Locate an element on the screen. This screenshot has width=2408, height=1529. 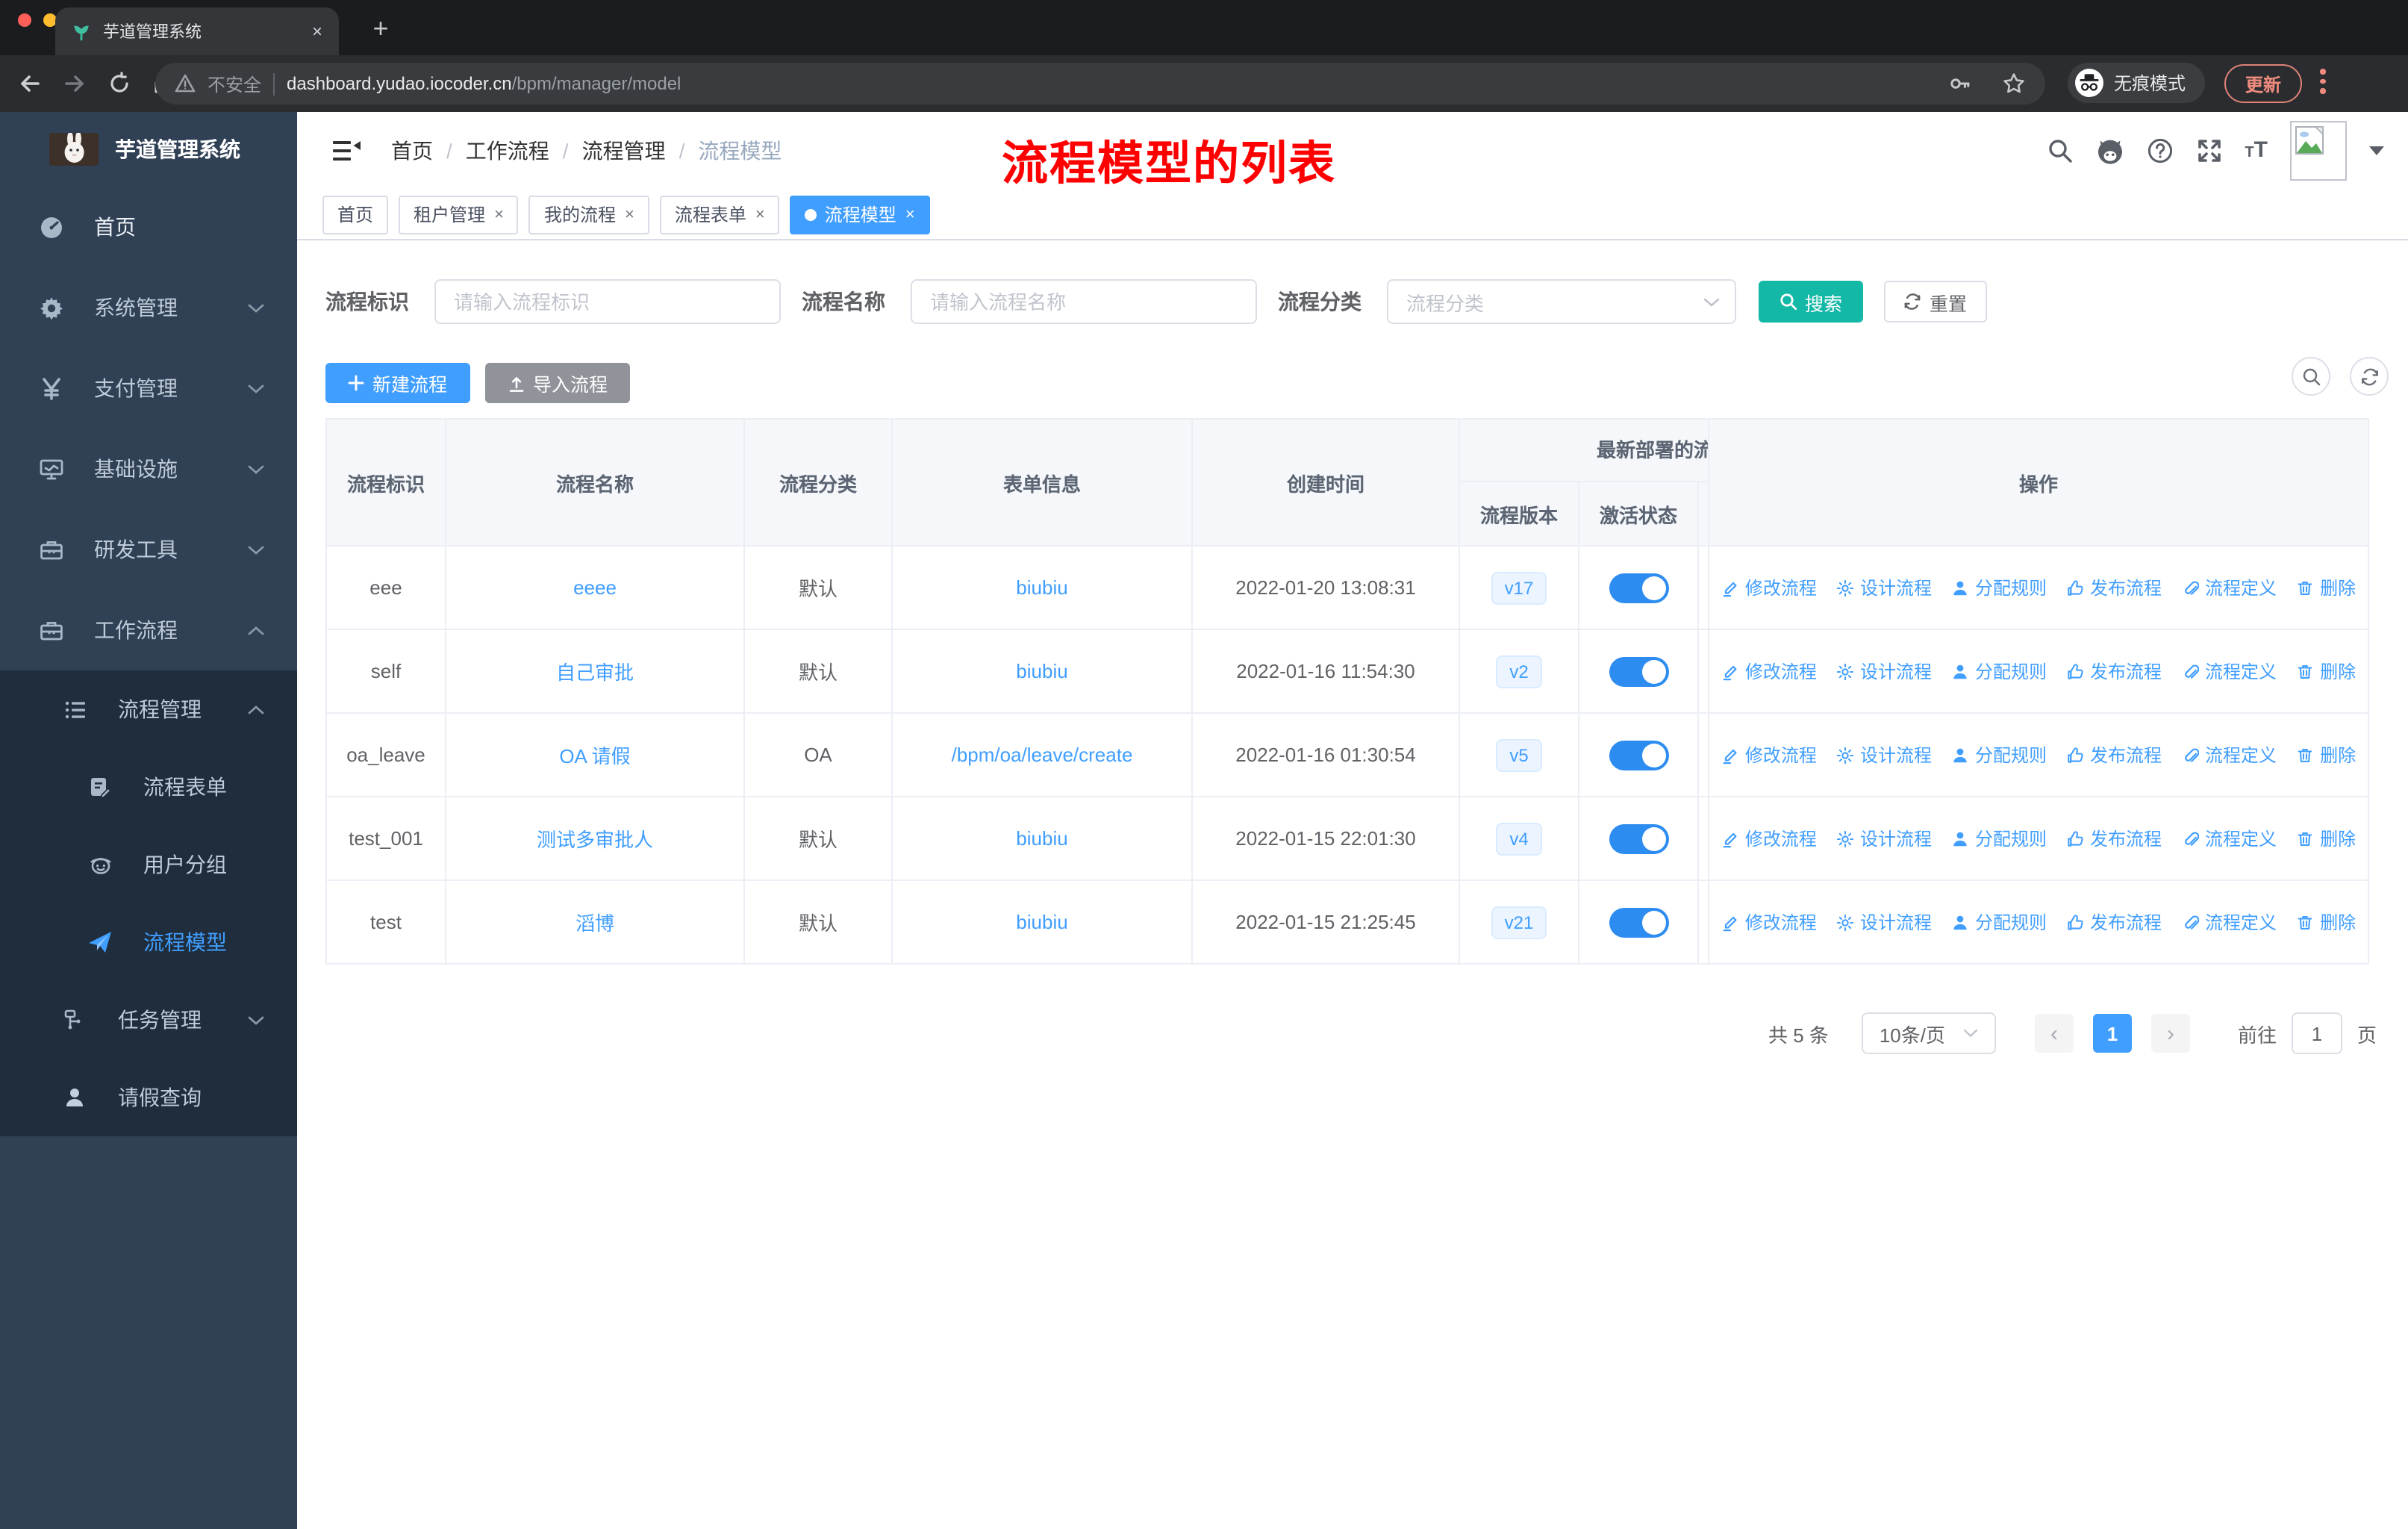
reload-icon is located at coordinates (119, 84).